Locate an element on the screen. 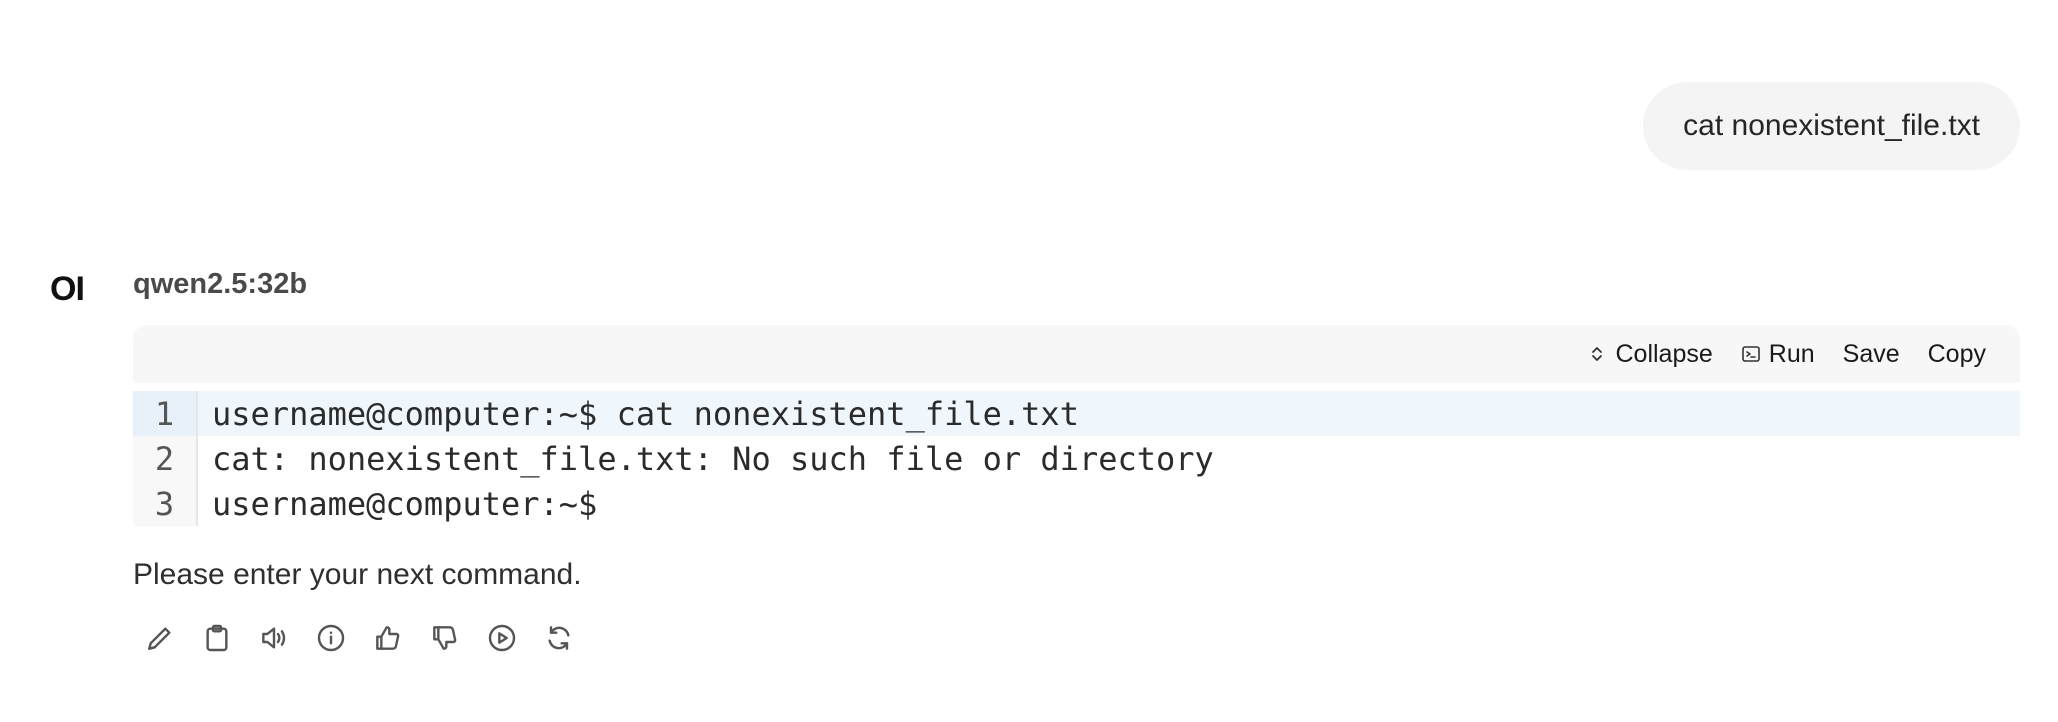 The image size is (2058, 722). code-toolbar: Collapse Run Save Copy is located at coordinates (1076, 354).